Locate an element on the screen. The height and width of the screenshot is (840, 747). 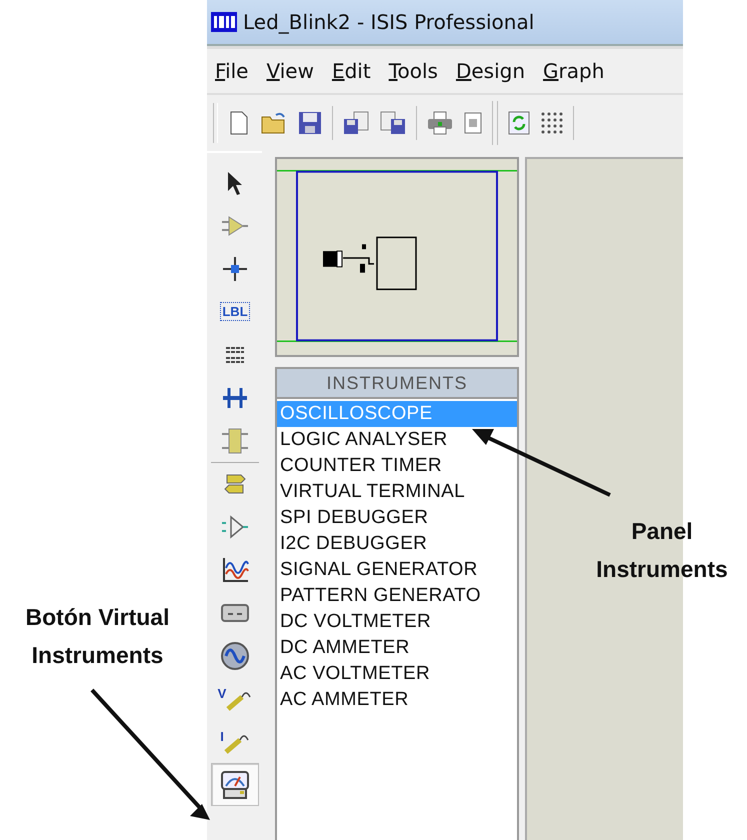
bus-icon is located at coordinates (235, 398).